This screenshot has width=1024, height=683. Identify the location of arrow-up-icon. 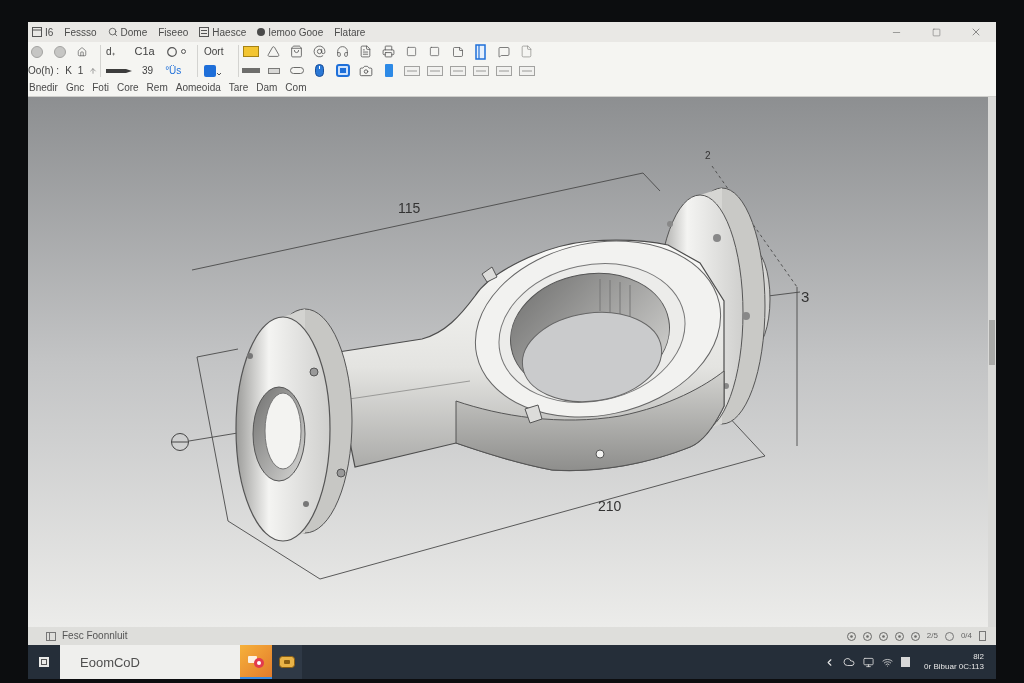
(93, 70).